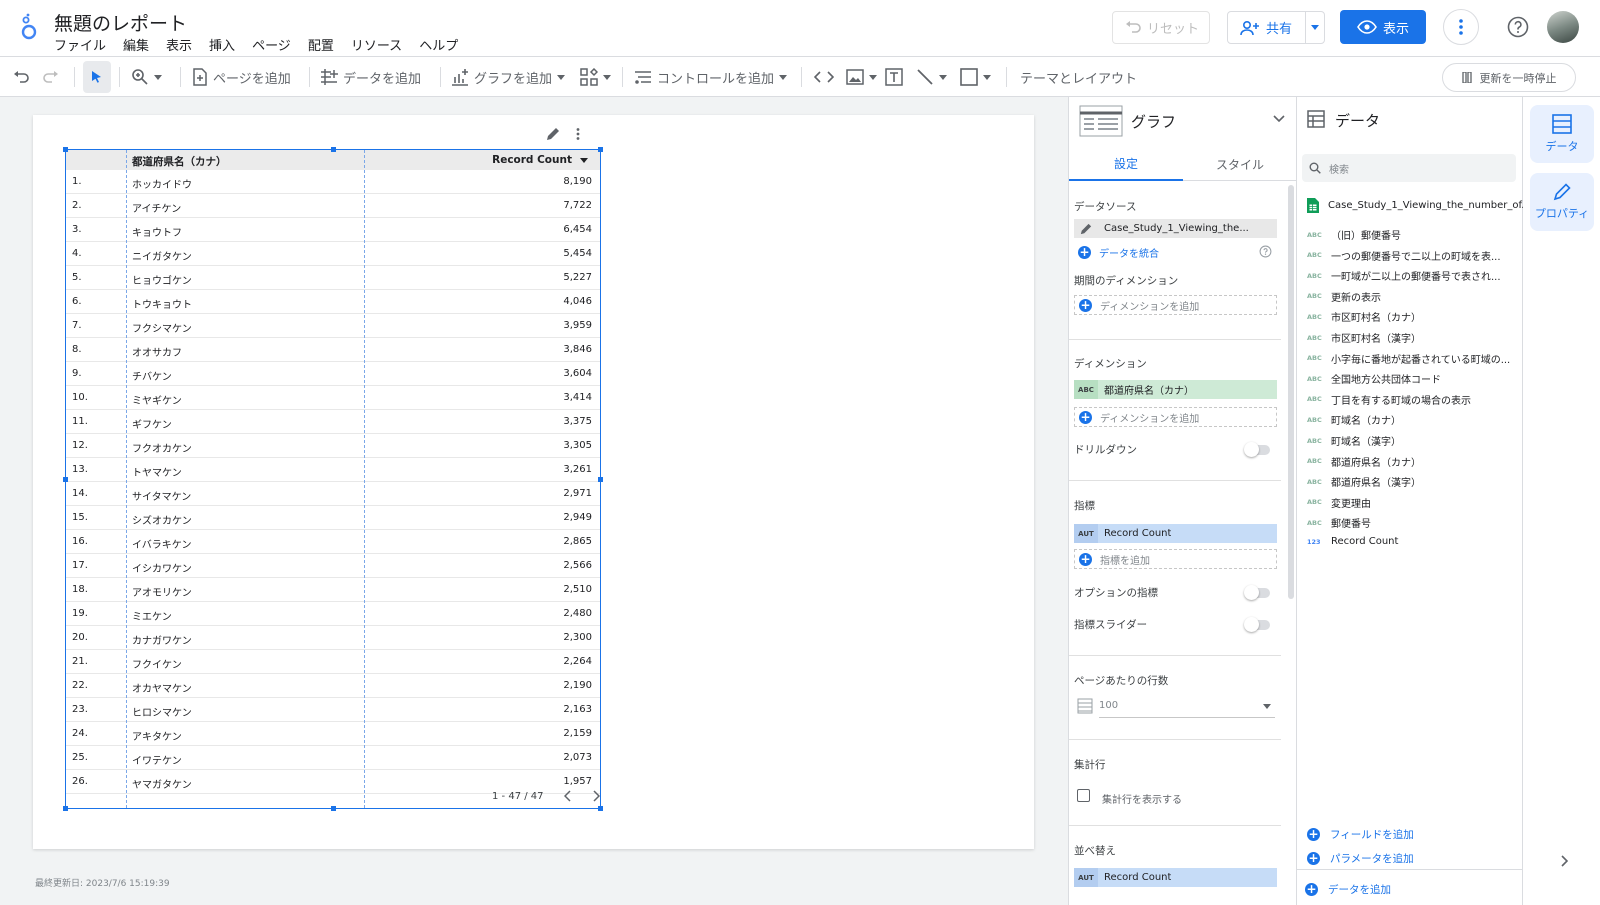 The height and width of the screenshot is (905, 1600). Describe the element at coordinates (1101, 121) in the screenshot. I see `table-chart-type-icon` at that location.